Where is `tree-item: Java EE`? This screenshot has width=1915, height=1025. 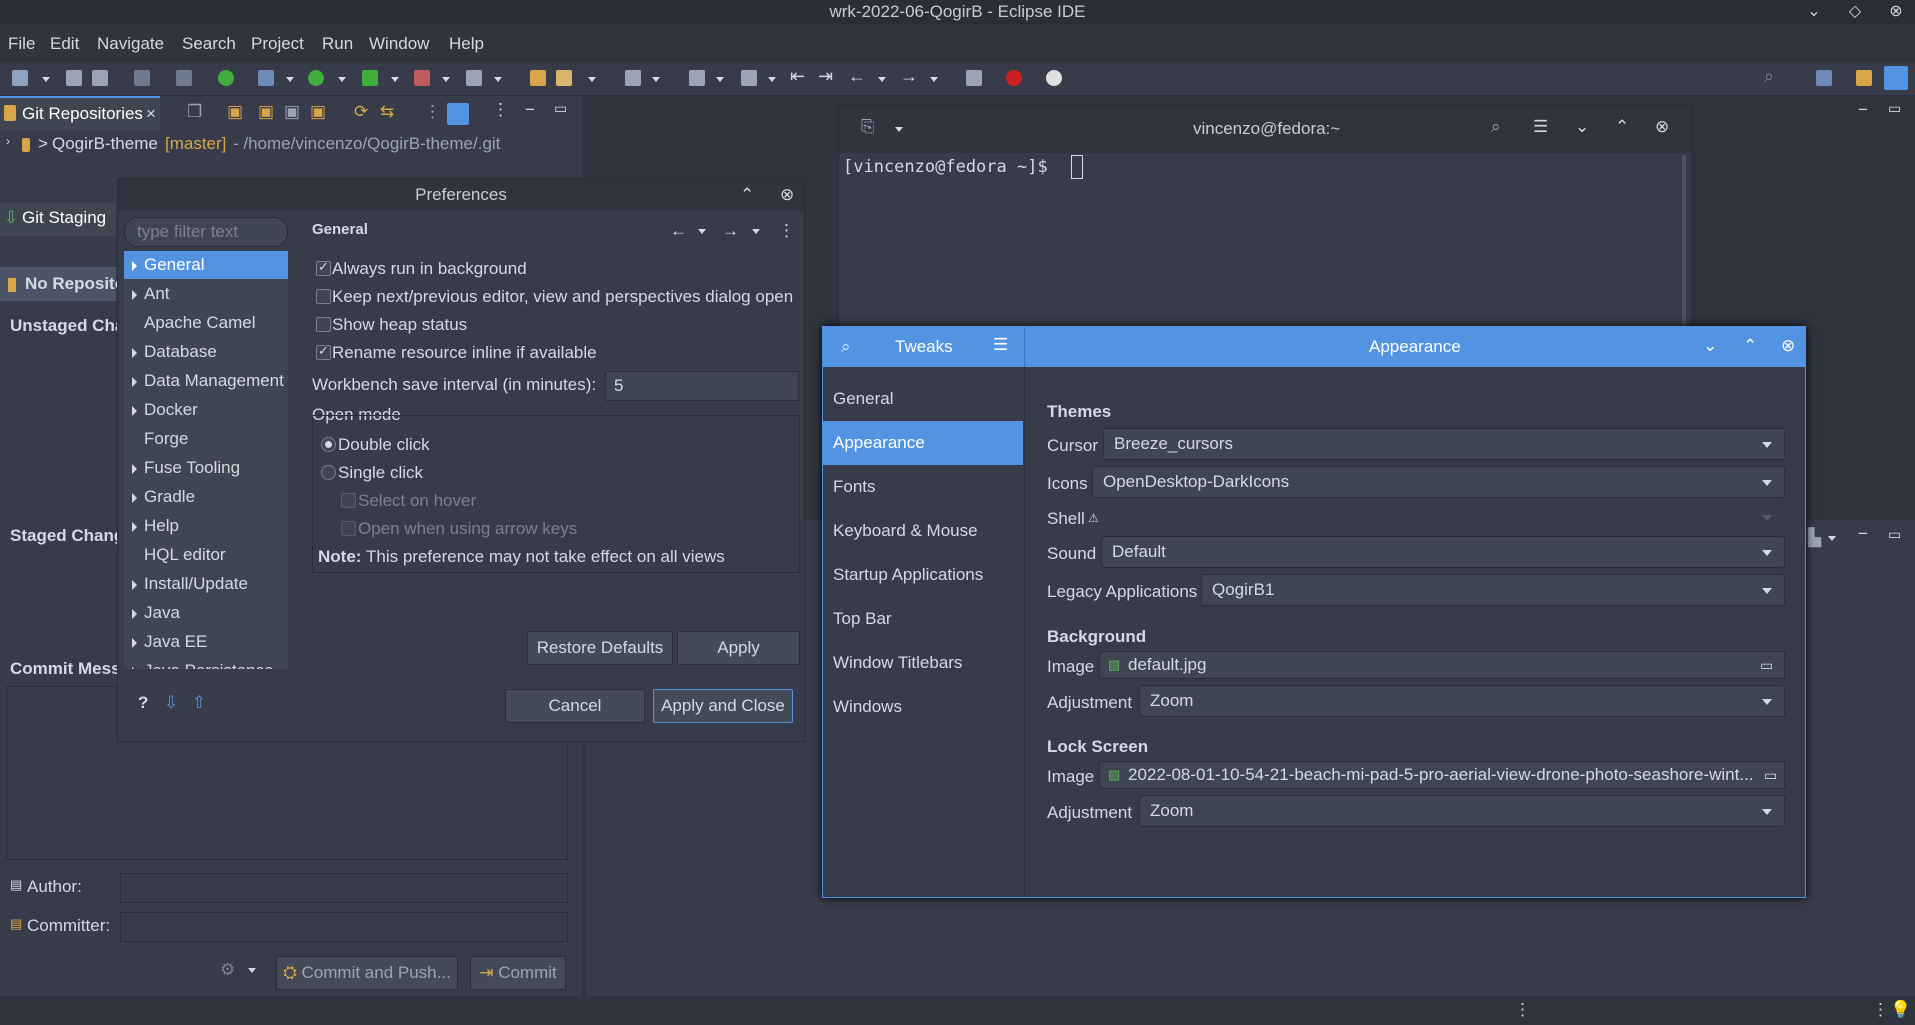
tree-item: Java EE is located at coordinates (206, 642).